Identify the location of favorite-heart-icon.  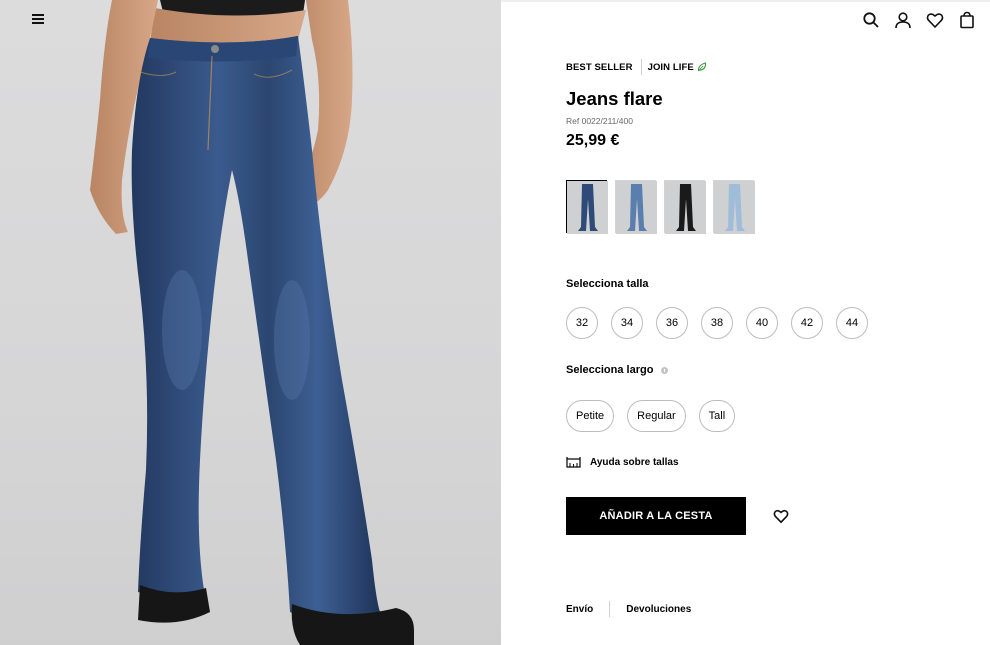
(781, 516).